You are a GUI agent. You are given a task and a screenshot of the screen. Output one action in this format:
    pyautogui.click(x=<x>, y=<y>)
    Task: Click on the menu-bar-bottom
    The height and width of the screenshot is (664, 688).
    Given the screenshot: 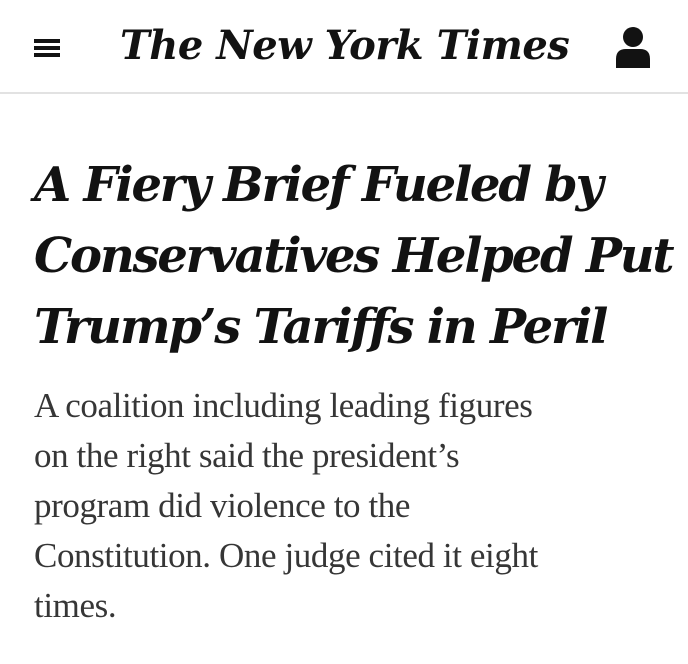 What is the action you would take?
    pyautogui.click(x=47, y=55)
    